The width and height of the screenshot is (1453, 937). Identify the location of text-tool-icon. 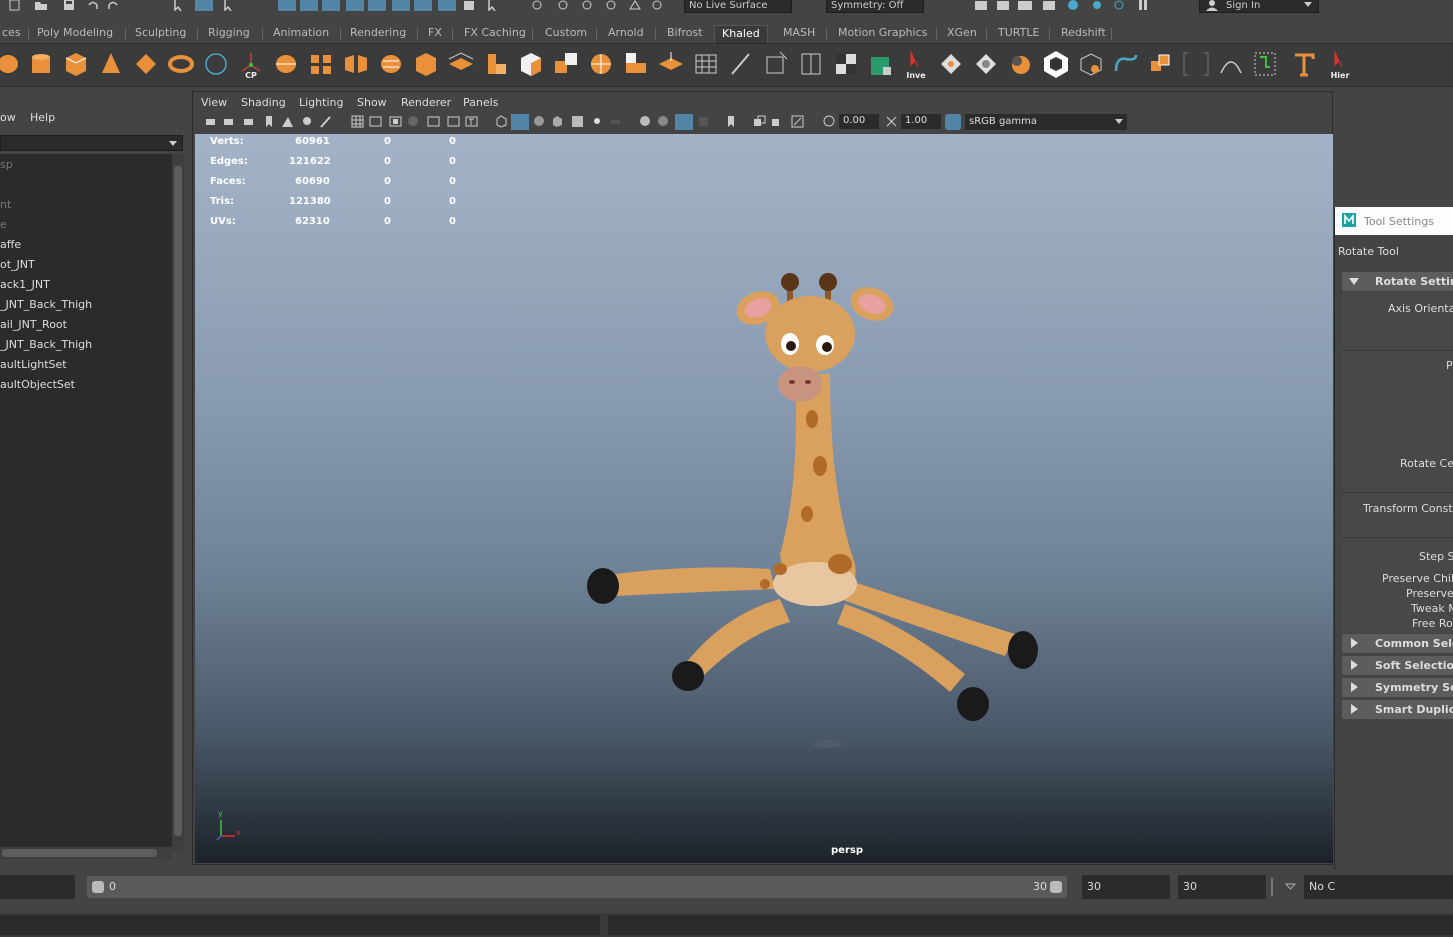
(1304, 64).